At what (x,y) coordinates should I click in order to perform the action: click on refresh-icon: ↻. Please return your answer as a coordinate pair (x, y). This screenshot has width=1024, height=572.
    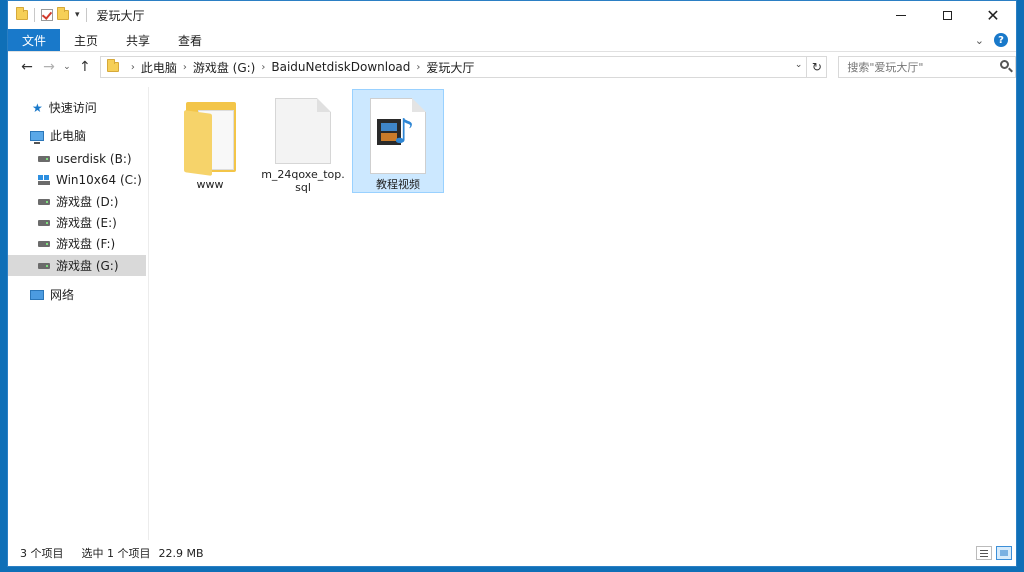
    Looking at the image, I should click on (816, 67).